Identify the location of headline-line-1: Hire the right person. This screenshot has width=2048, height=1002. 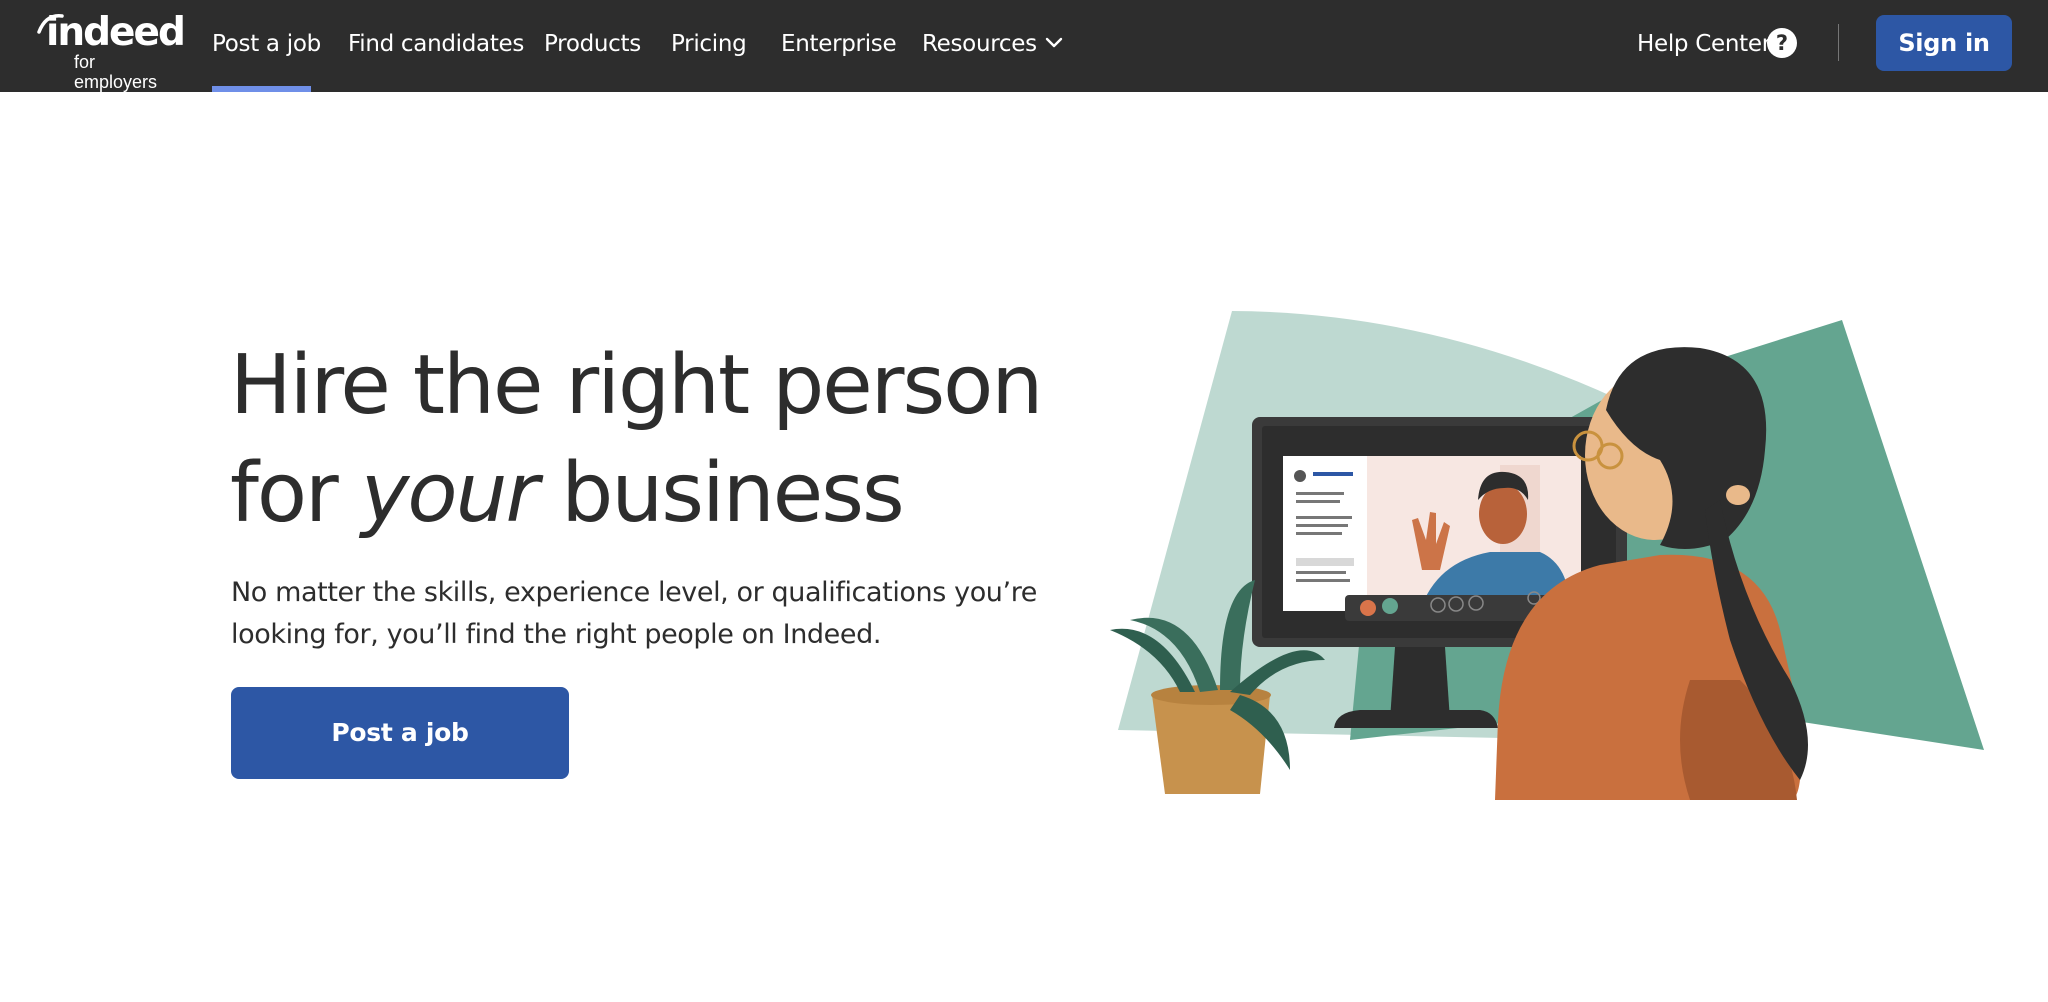
(636, 385).